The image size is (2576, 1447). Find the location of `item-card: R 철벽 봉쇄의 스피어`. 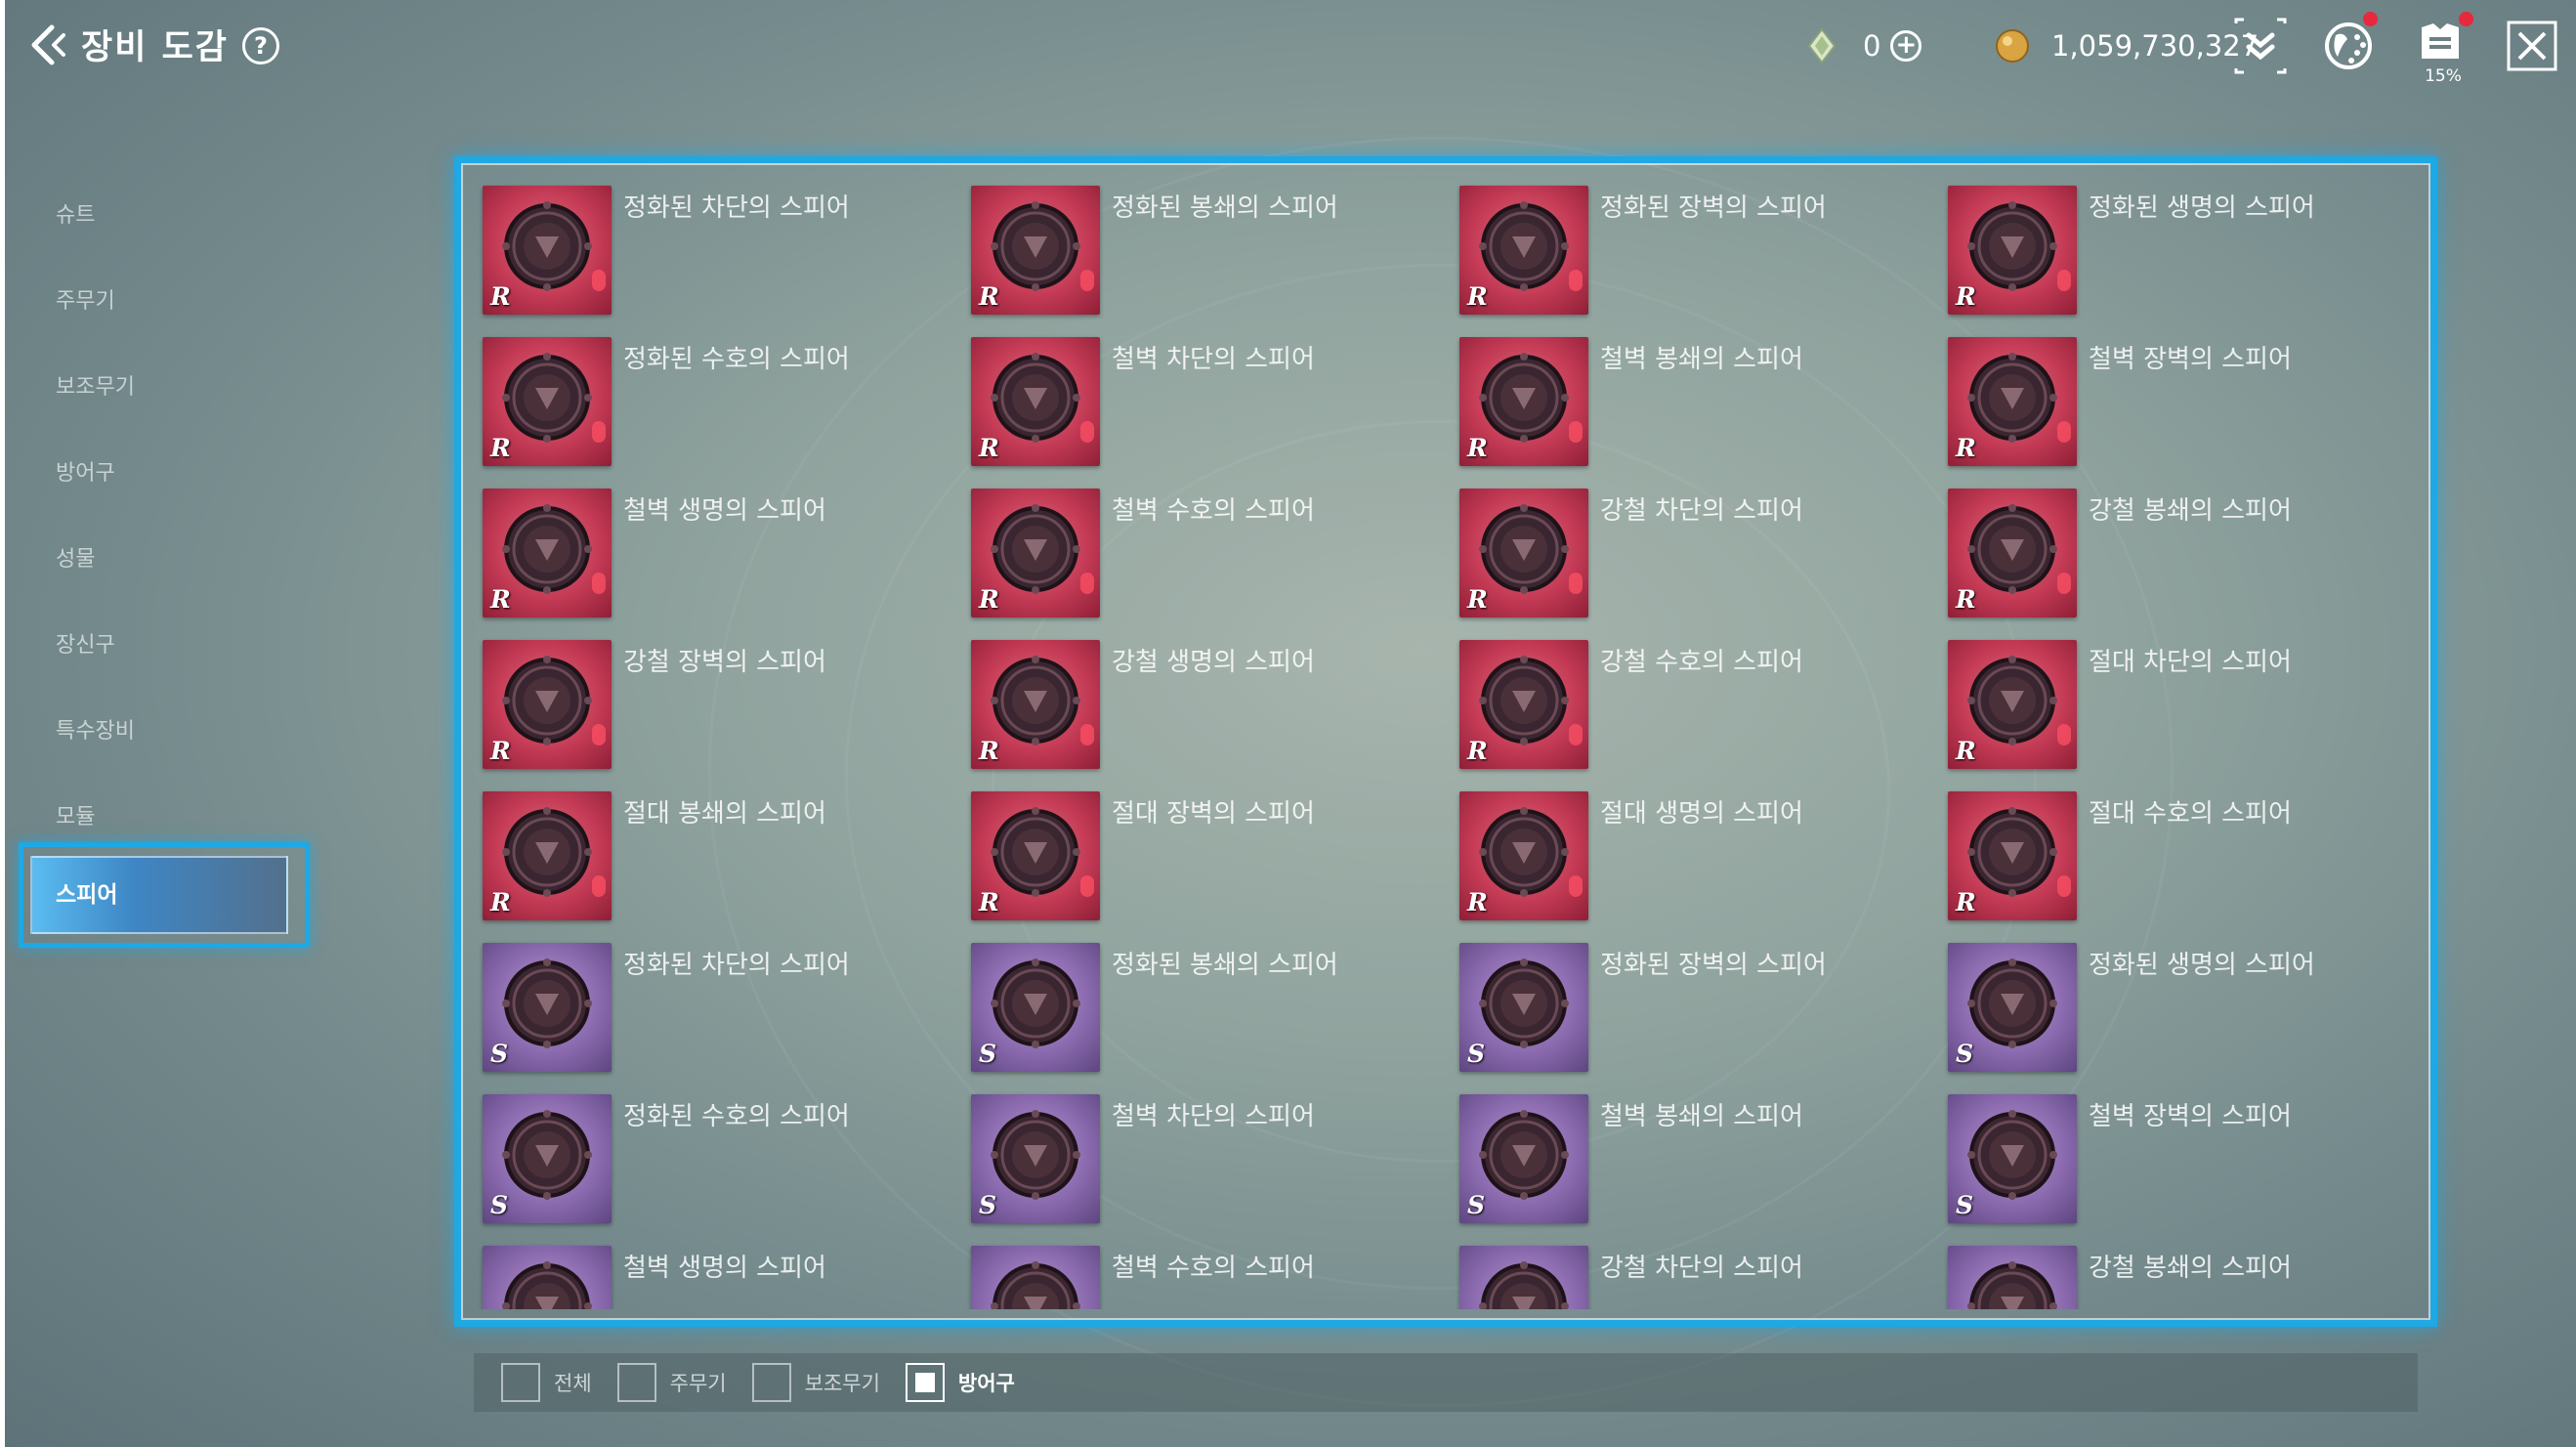

item-card: R 철벽 봉쇄의 스피어 is located at coordinates (1690, 401).